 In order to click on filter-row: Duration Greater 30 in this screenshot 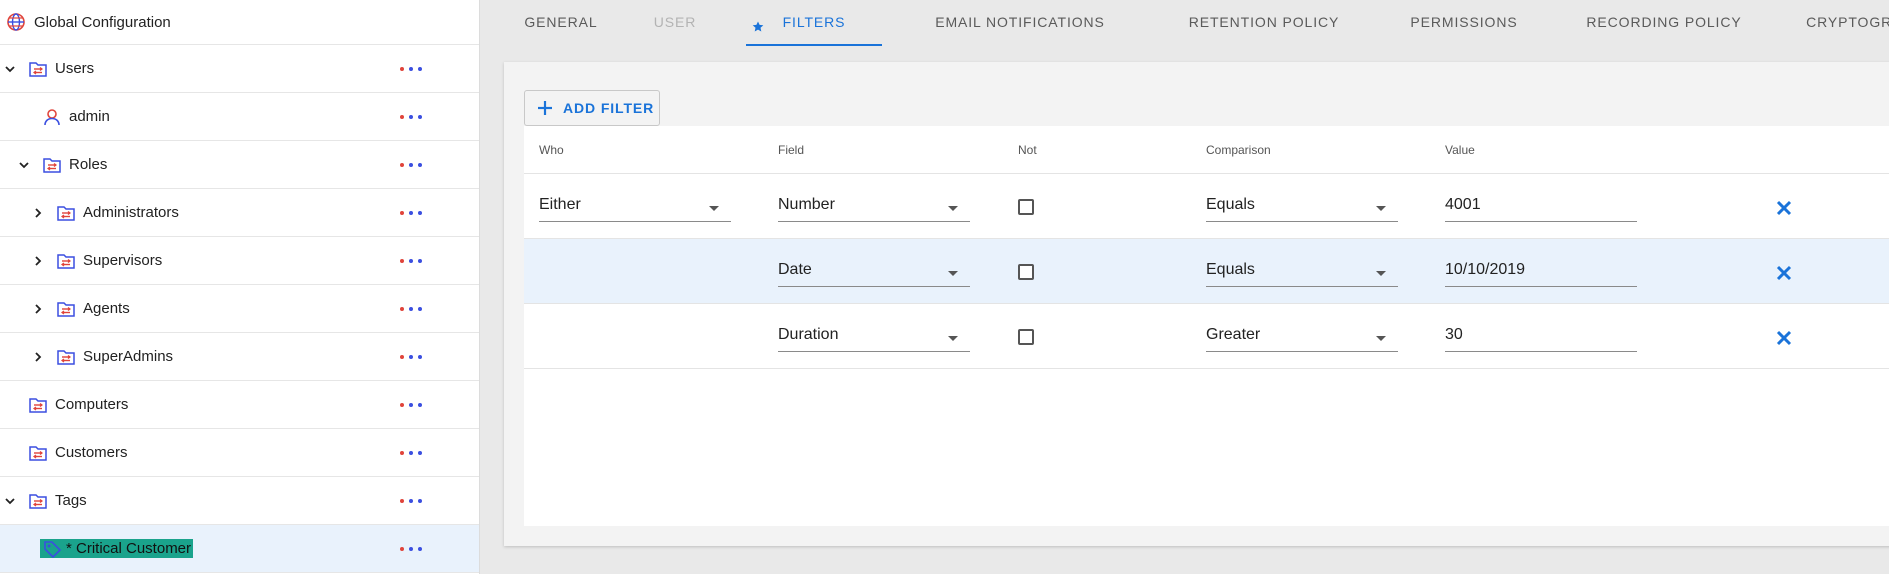, I will do `click(1206, 336)`.